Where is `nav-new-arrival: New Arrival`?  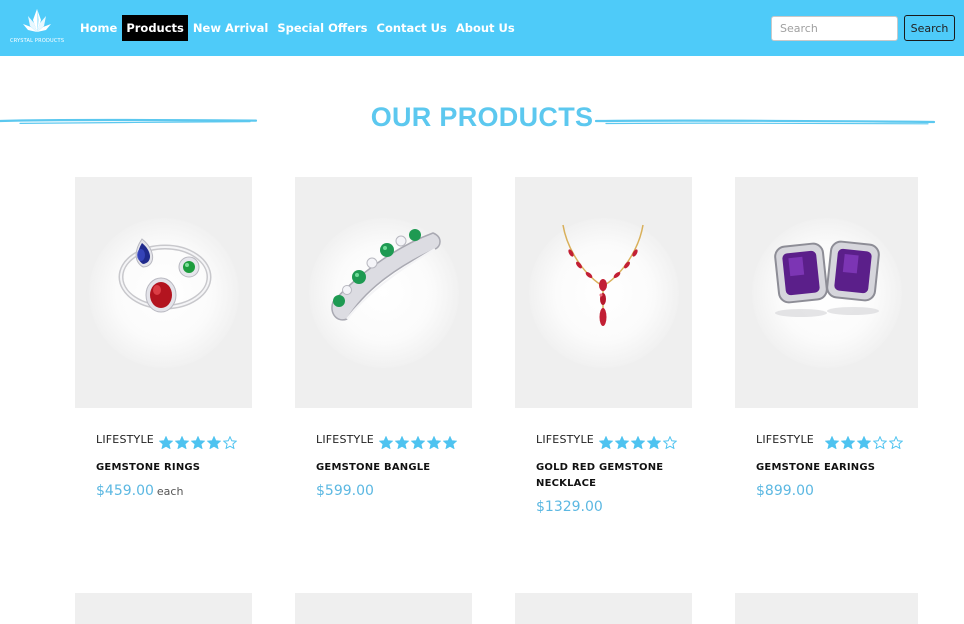 nav-new-arrival: New Arrival is located at coordinates (230, 28).